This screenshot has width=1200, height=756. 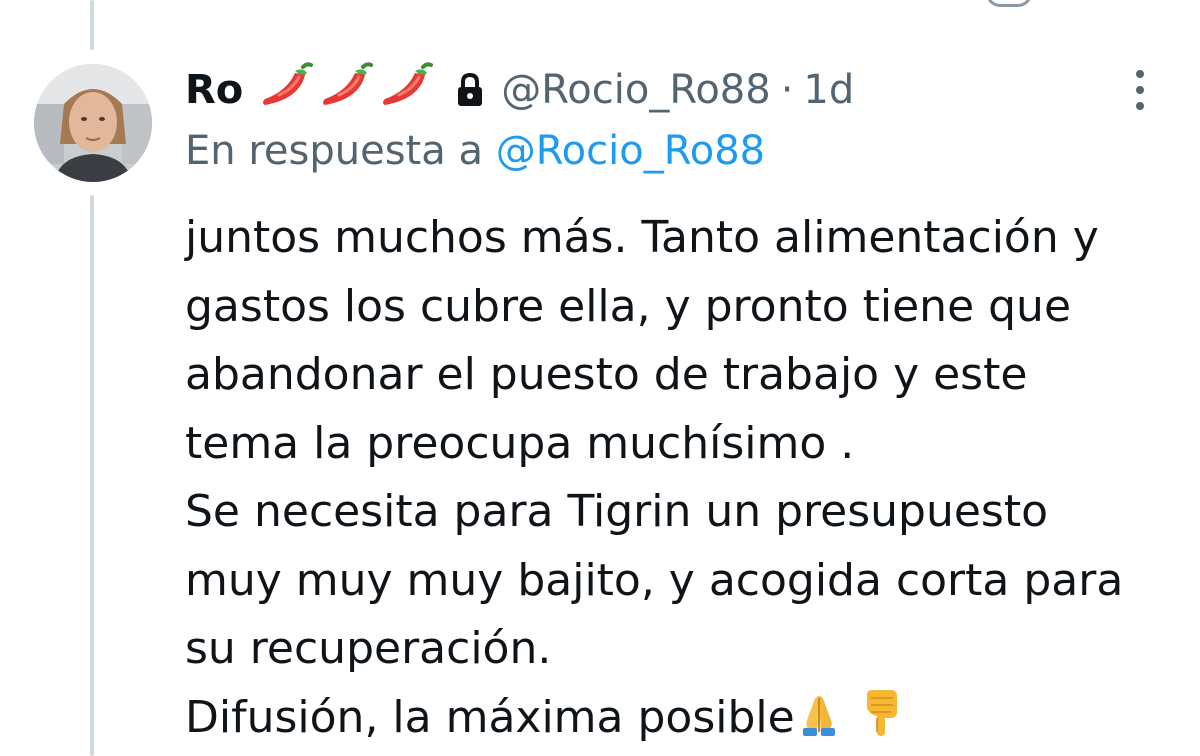 I want to click on tweet-text-line: Difusión, la máxima posible, so click(x=490, y=717).